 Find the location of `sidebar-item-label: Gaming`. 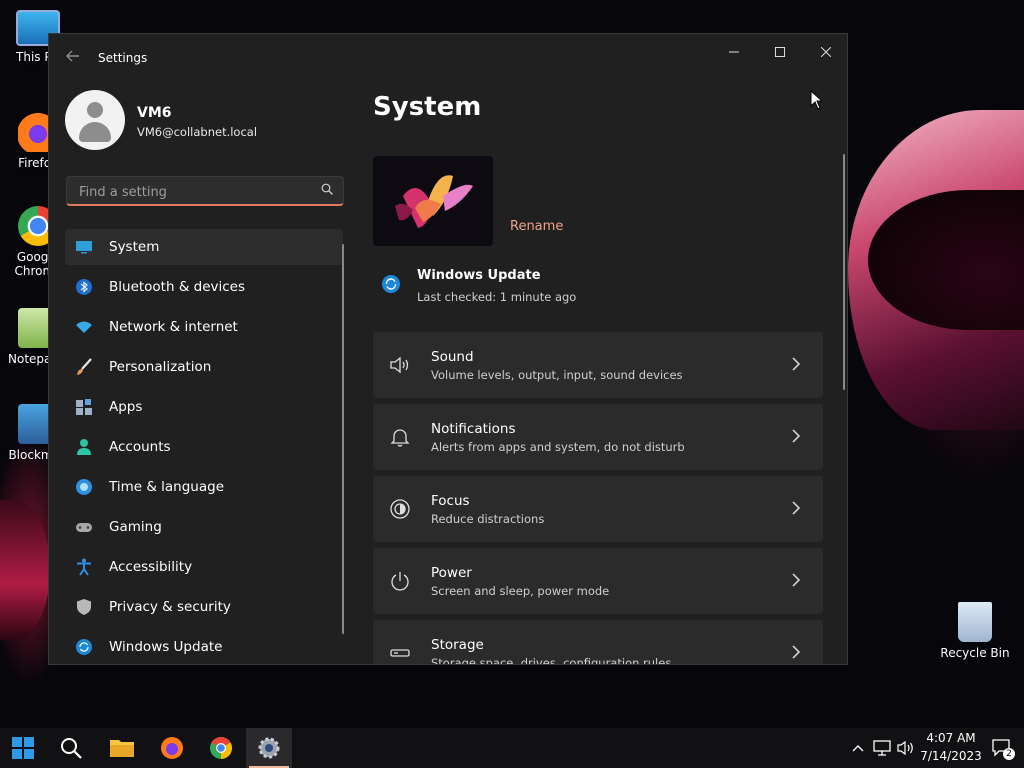

sidebar-item-label: Gaming is located at coordinates (135, 527).